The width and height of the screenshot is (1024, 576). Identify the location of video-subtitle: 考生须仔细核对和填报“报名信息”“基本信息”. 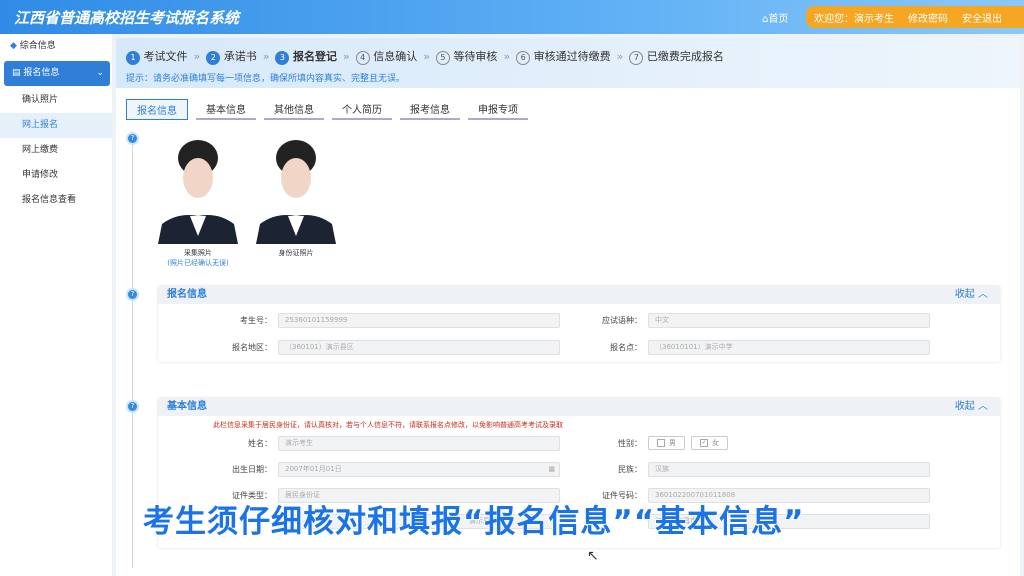
(473, 522).